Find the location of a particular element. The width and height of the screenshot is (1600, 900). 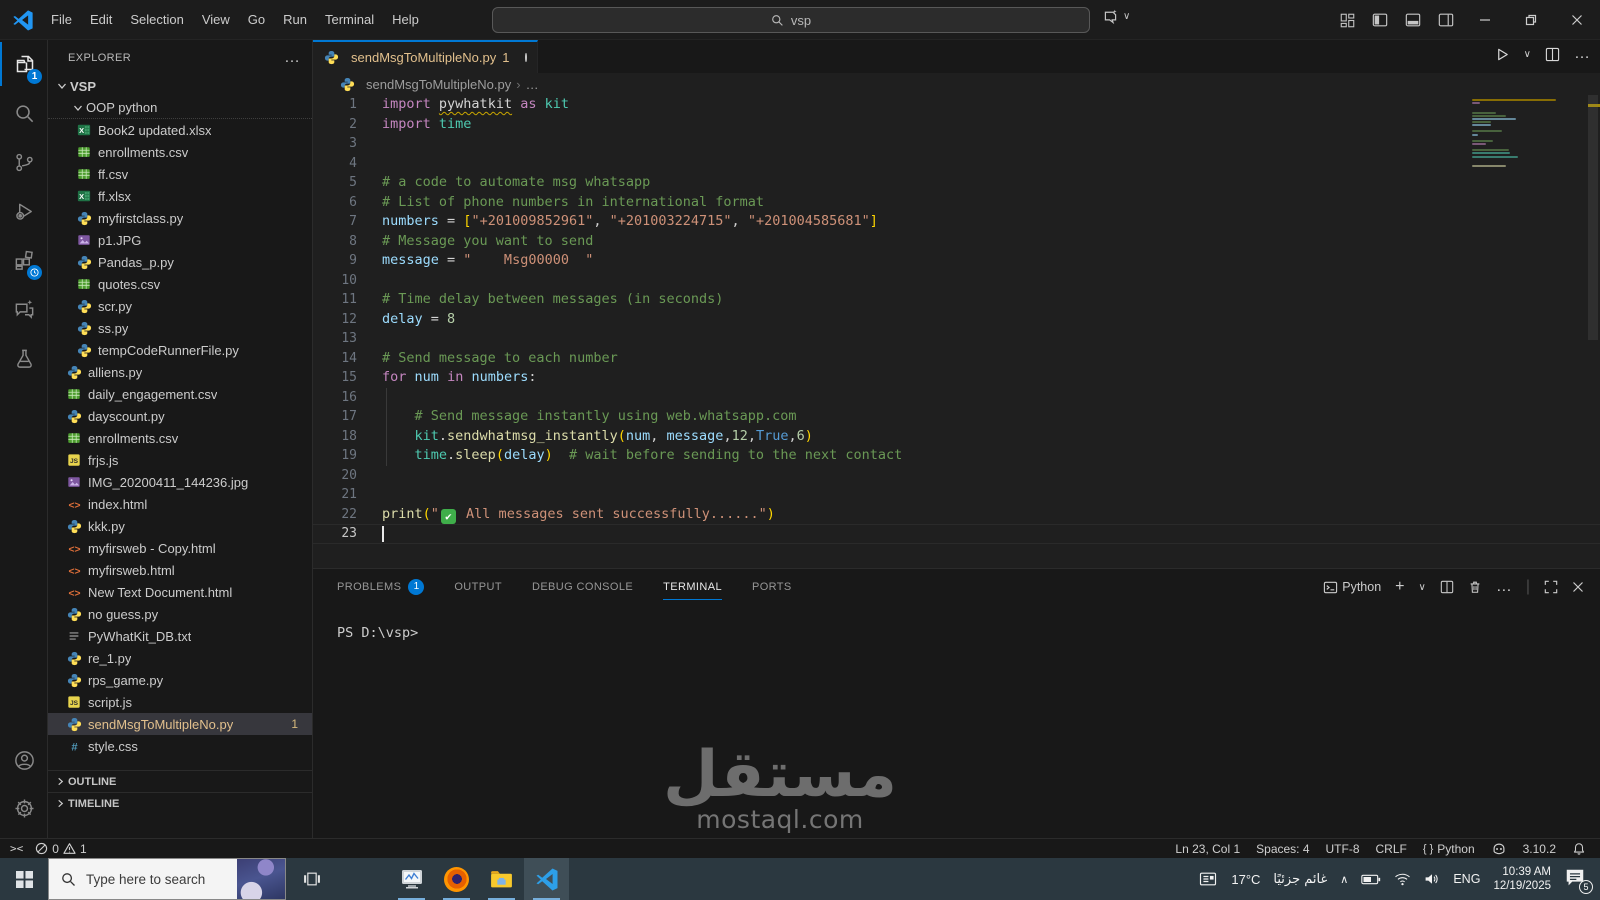

file-index.html: <> index.html is located at coordinates (180, 504).